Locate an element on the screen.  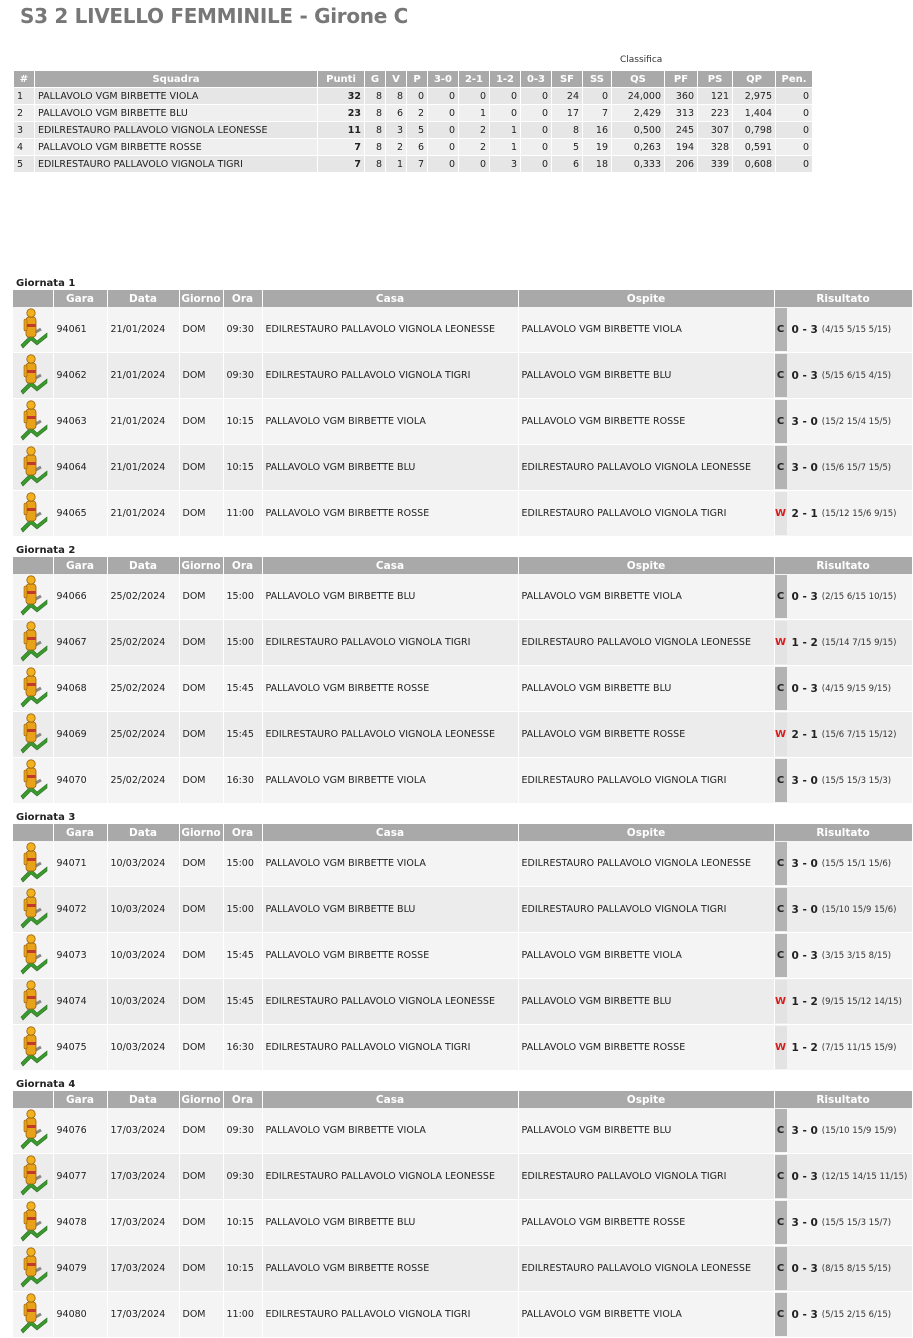
match-result: C 3 - 0 (15/10 15/9 15/9) is located at coordinates (843, 1131).